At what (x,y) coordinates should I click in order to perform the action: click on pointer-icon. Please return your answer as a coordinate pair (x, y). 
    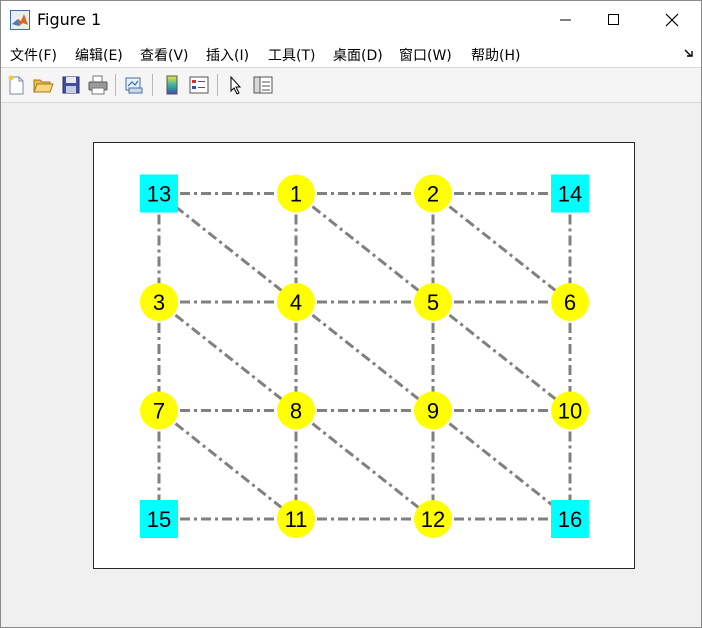
    Looking at the image, I should click on (236, 85).